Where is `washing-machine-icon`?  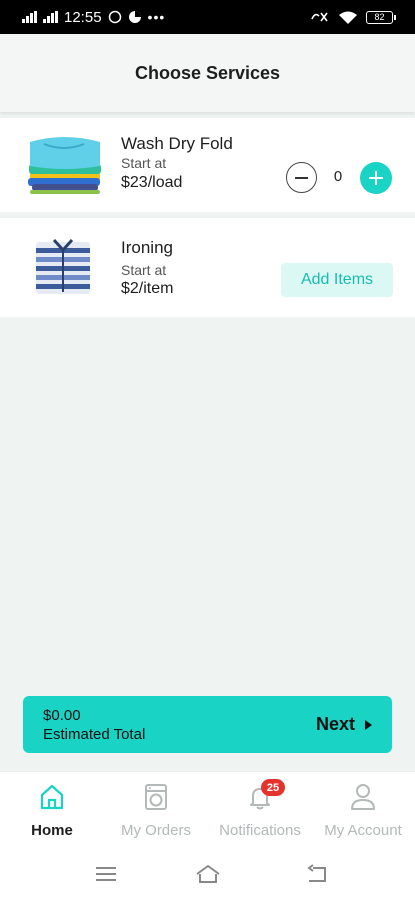 washing-machine-icon is located at coordinates (156, 797).